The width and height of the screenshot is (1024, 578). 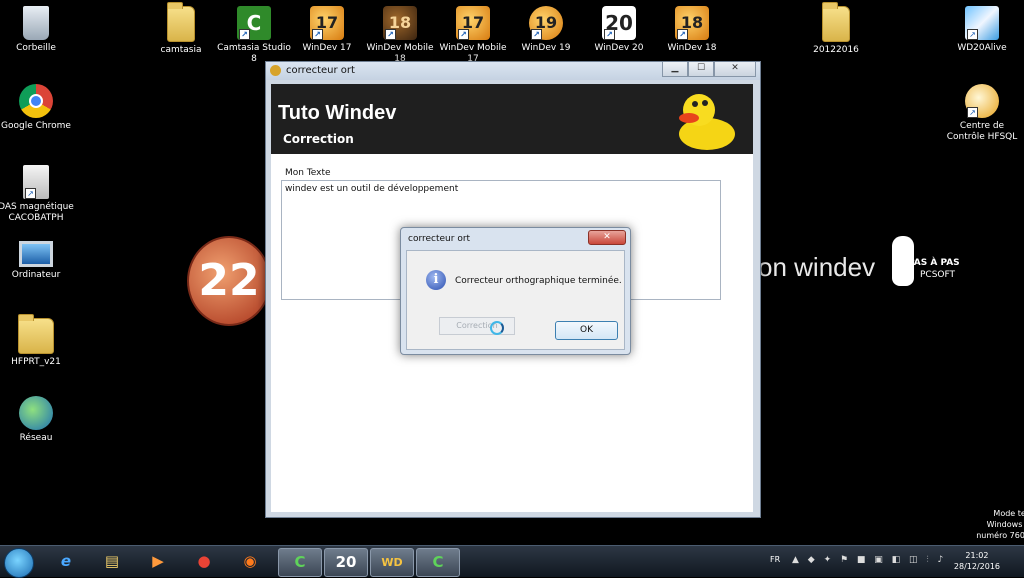 What do you see at coordinates (250, 561) in the screenshot?
I see `firefox-icon: ◉` at bounding box center [250, 561].